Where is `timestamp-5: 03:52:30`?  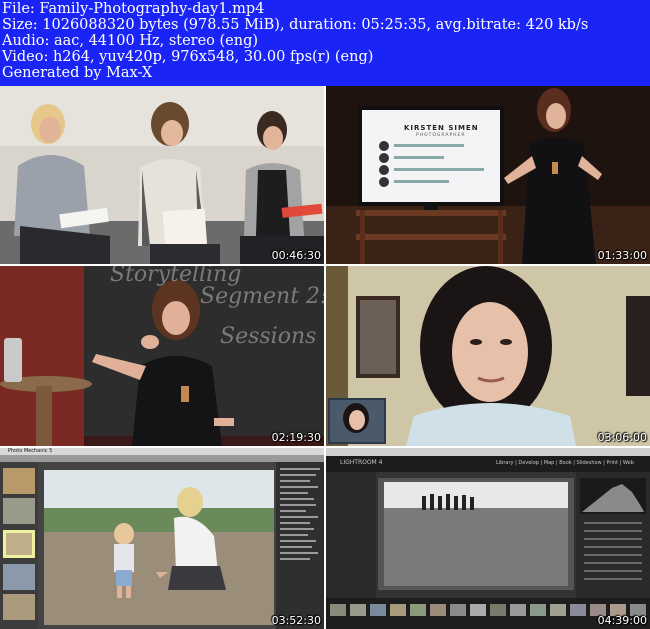
timestamp-5: 03:52:30 is located at coordinates (296, 620).